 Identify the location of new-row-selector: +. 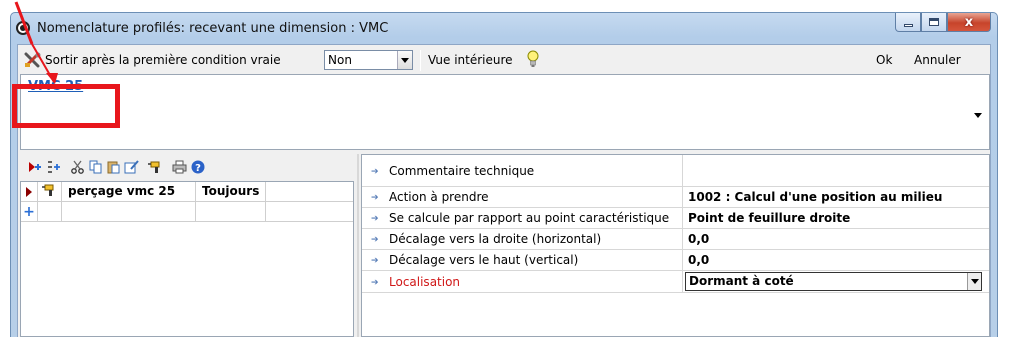
(29, 211).